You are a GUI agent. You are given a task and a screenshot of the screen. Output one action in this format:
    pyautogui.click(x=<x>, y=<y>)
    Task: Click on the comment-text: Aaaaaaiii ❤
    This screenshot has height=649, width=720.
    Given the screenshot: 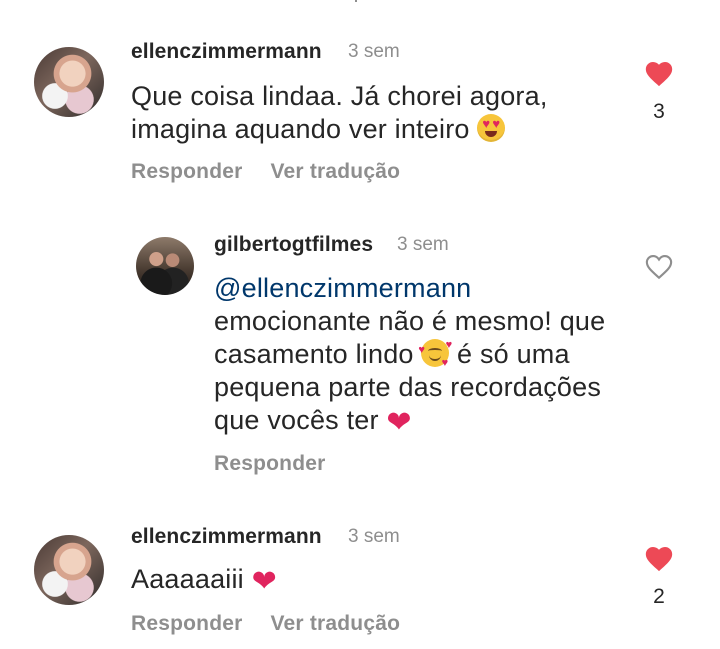 What is the action you would take?
    pyautogui.click(x=204, y=580)
    